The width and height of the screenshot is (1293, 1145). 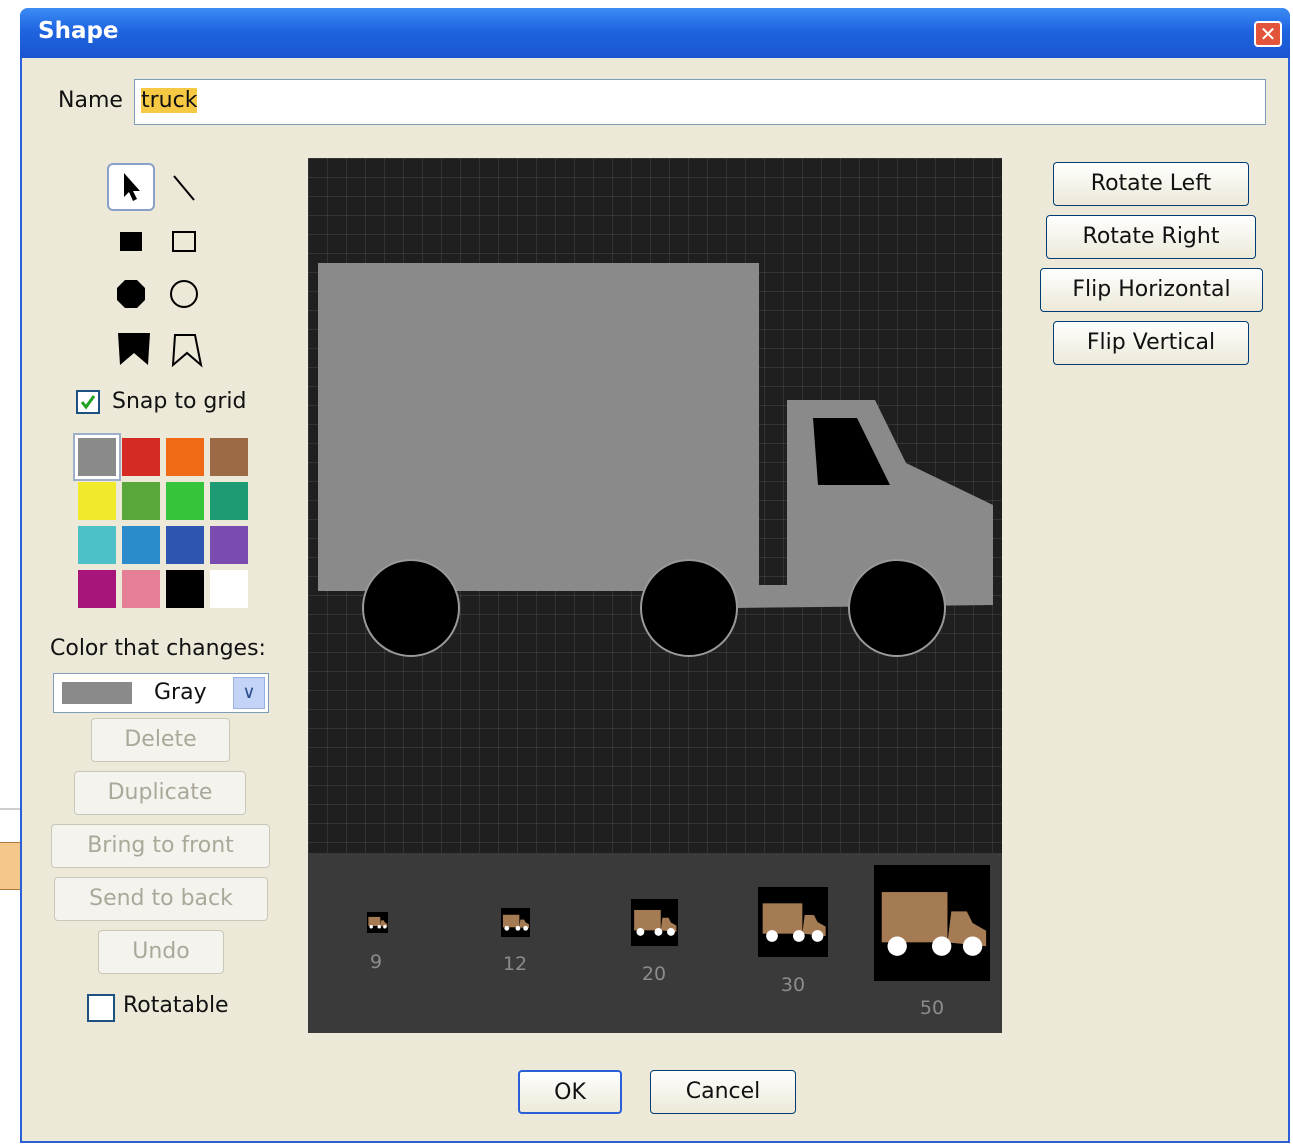 I want to click on filled-polygon-tool, so click(x=134, y=350).